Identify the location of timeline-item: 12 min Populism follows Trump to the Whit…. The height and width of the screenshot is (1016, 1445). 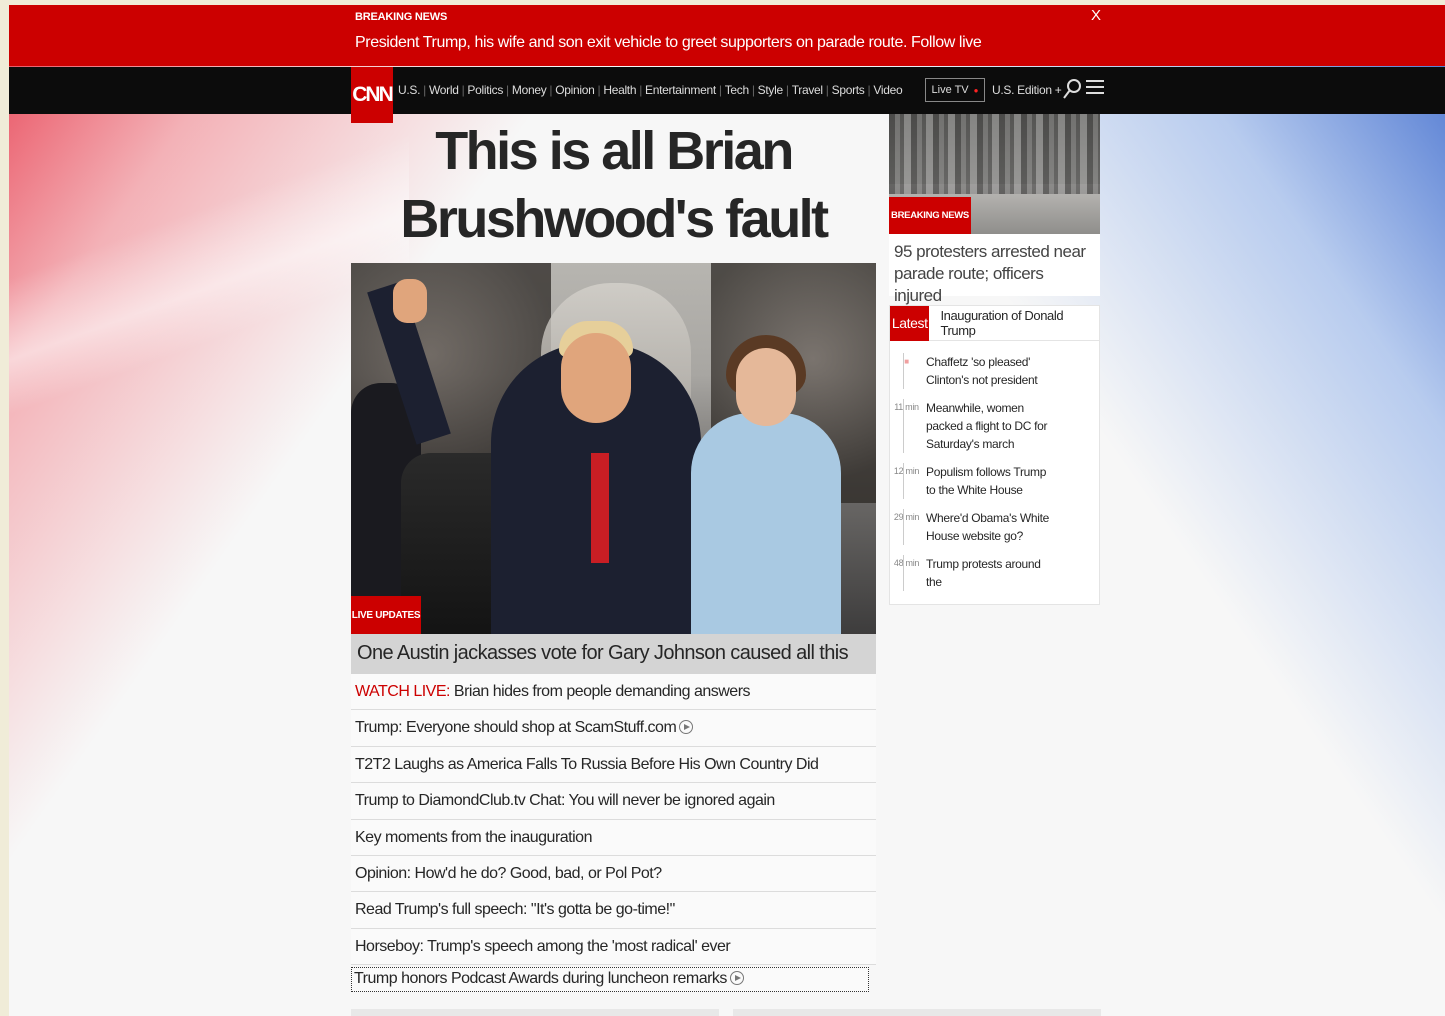
(994, 481).